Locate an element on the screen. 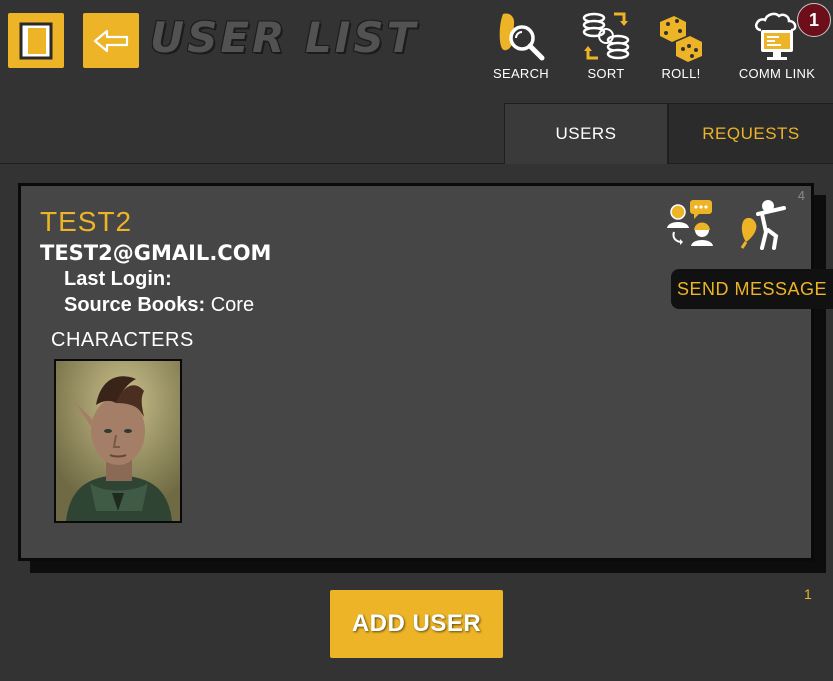  search-button: SEARCH is located at coordinates (521, 46).